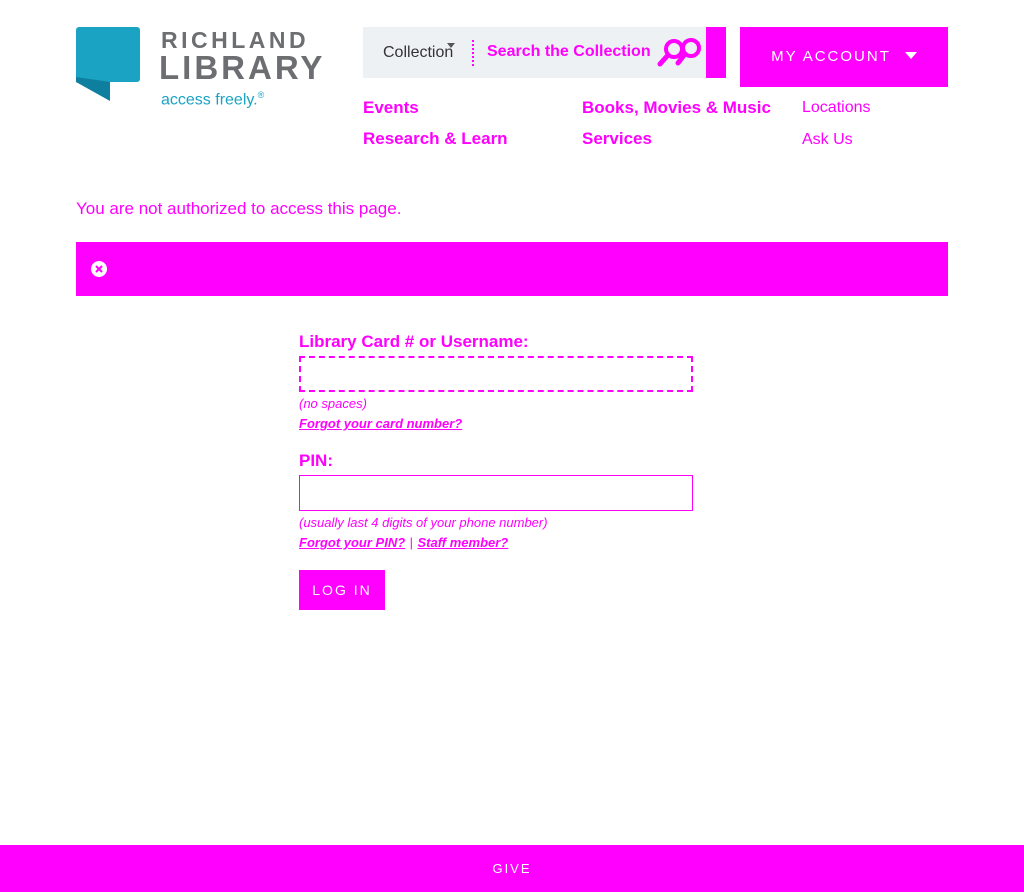 This screenshot has height=892, width=1024. Describe the element at coordinates (682, 53) in the screenshot. I see `search-icon` at that location.